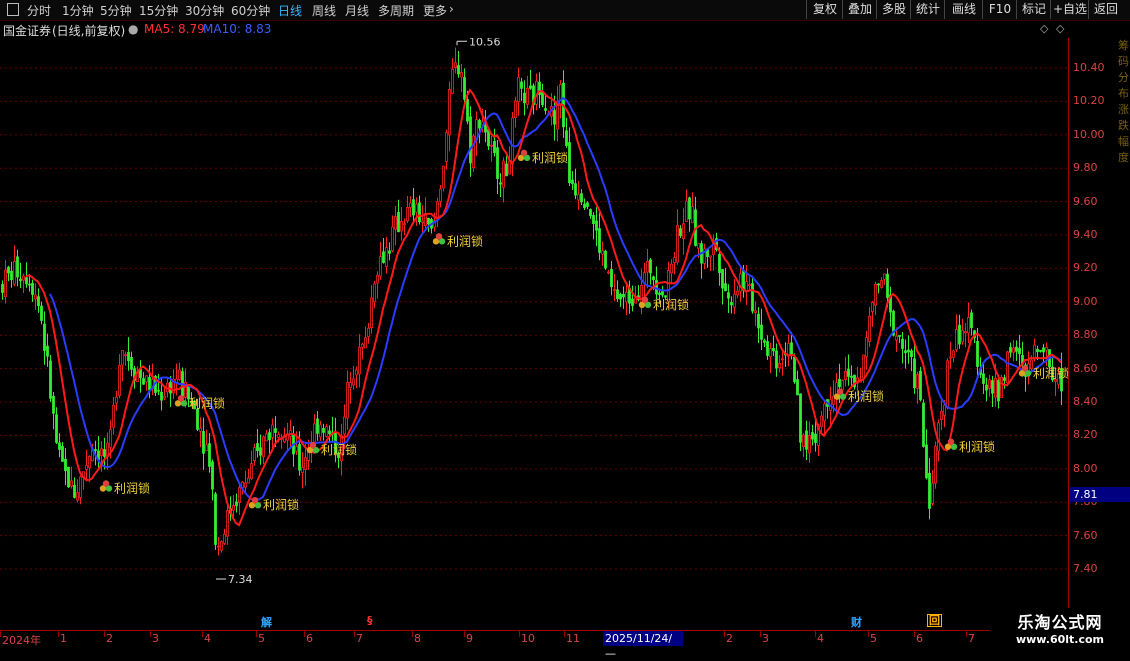 This screenshot has width=1130, height=661. What do you see at coordinates (290, 10) in the screenshot?
I see `tab-daily: 日线` at bounding box center [290, 10].